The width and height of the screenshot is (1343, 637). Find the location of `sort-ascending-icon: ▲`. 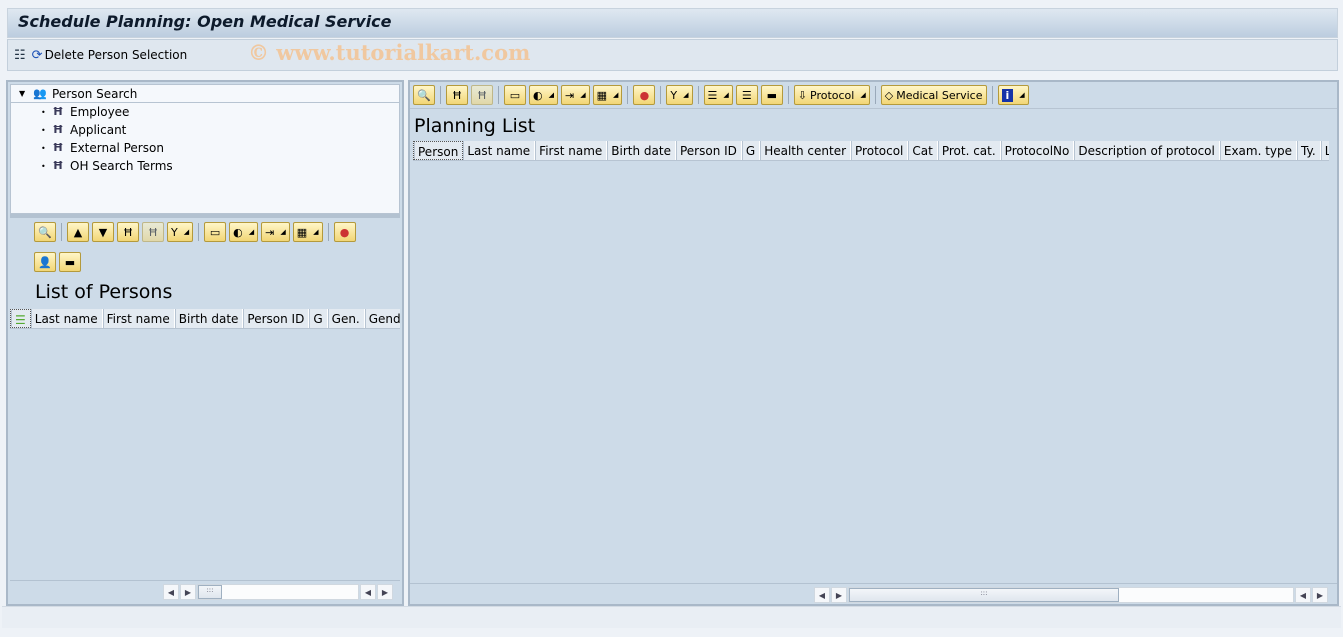

sort-ascending-icon: ▲ is located at coordinates (78, 232).